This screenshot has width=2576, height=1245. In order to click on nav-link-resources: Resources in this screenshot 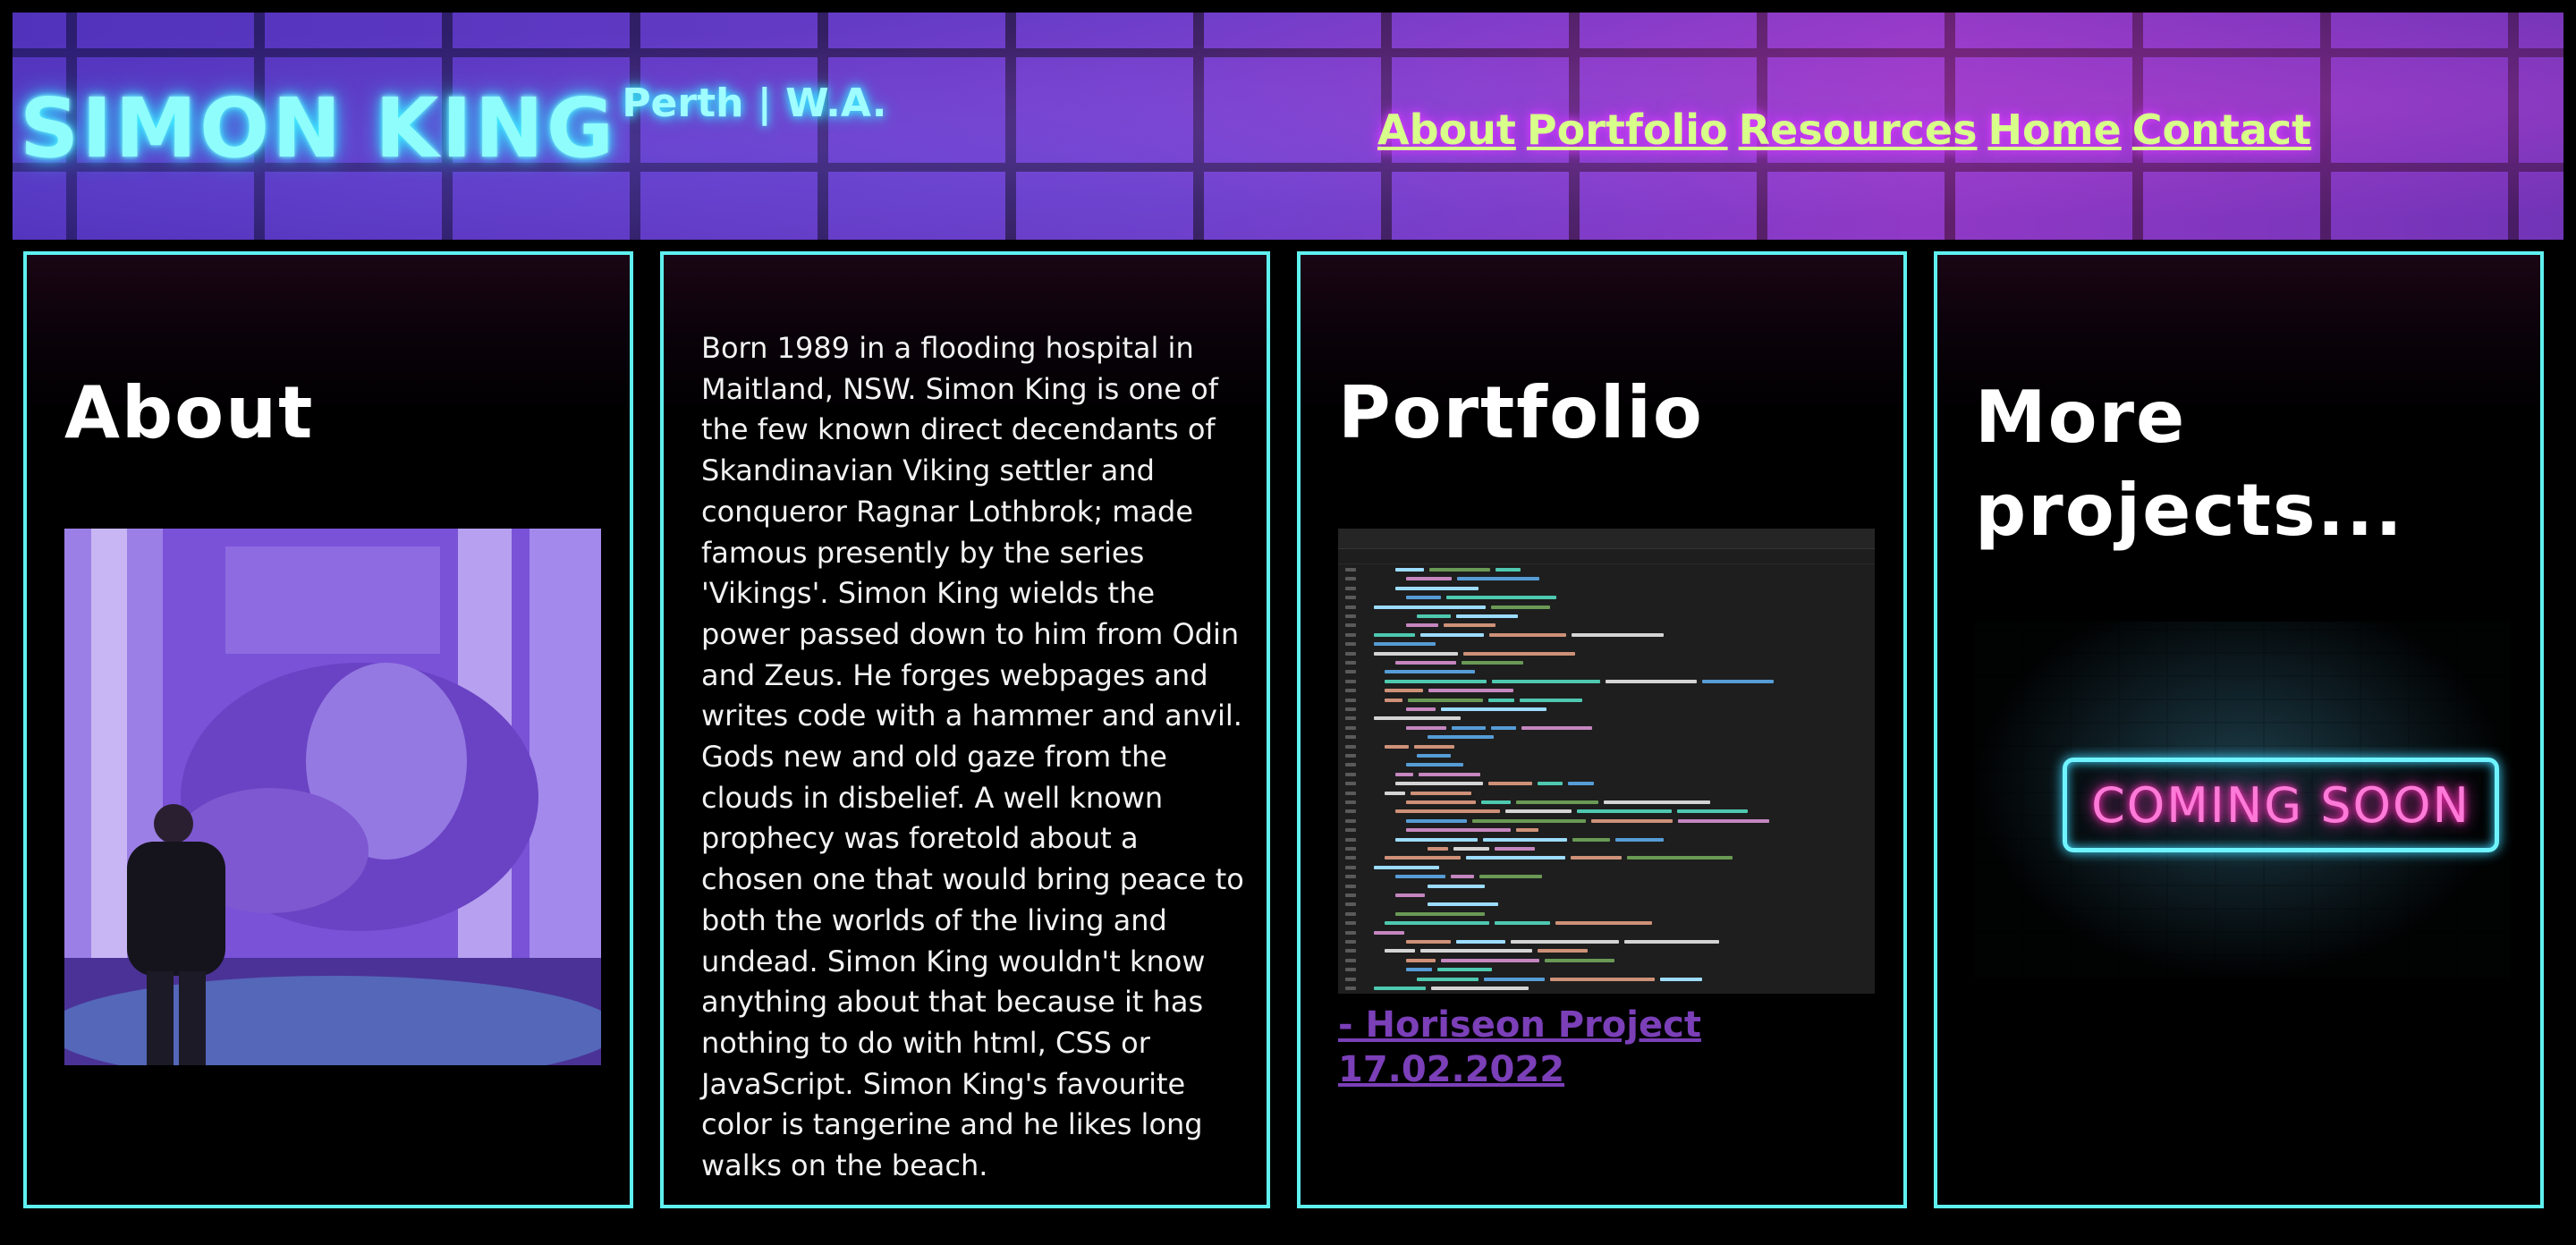, I will do `click(1858, 130)`.